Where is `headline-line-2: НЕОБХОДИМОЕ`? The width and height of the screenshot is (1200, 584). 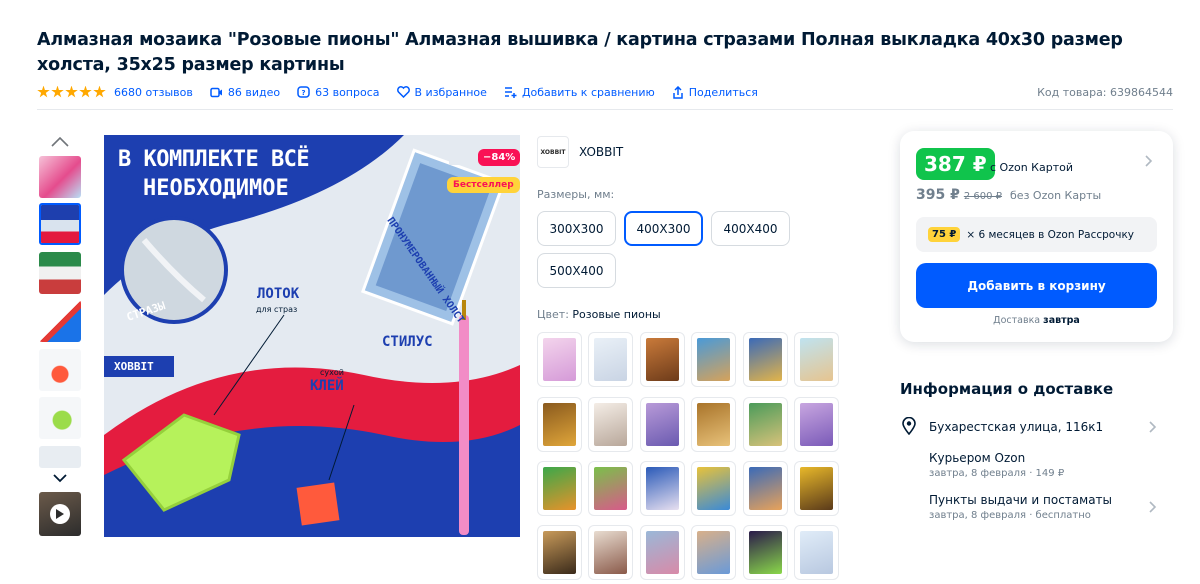 headline-line-2: НЕОБХОДИМОЕ is located at coordinates (216, 188).